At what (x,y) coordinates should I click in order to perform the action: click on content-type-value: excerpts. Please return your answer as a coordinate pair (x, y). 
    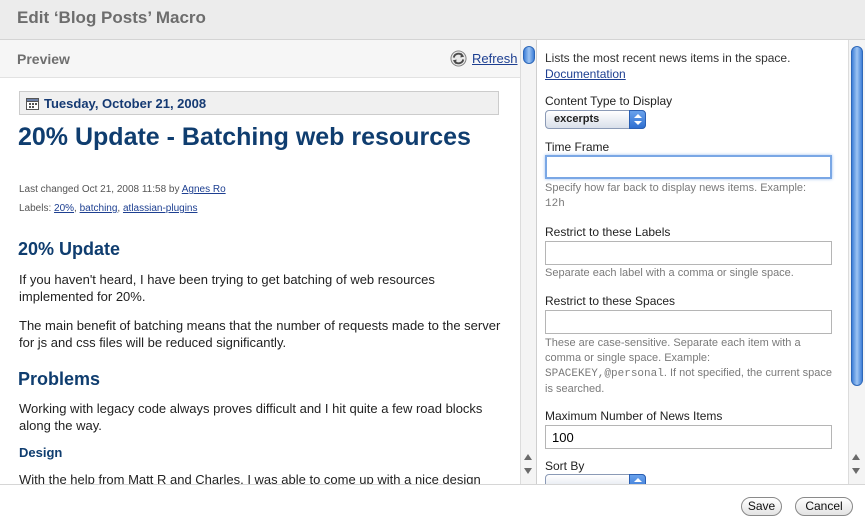
    Looking at the image, I should click on (577, 119).